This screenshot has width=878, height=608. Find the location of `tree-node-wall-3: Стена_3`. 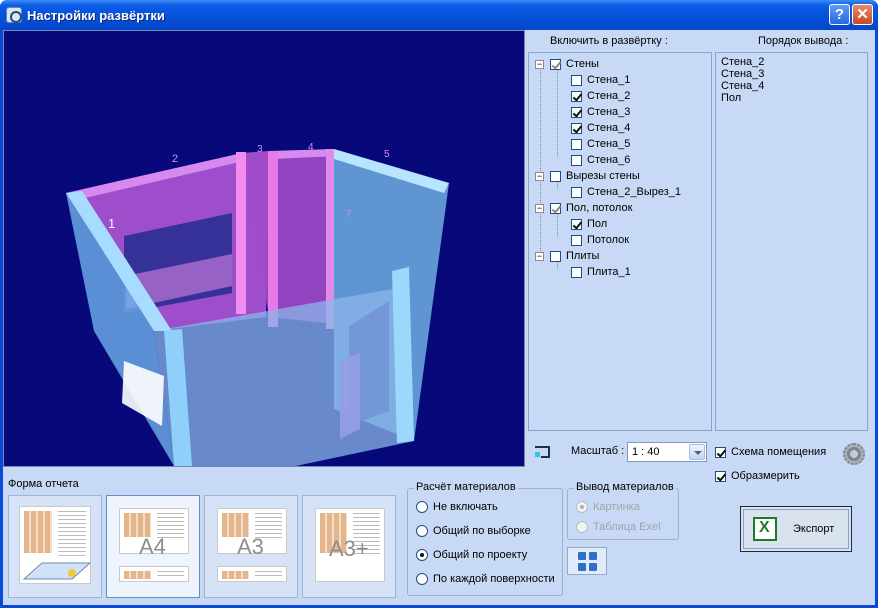

tree-node-wall-3: Стена_3 is located at coordinates (600, 112).